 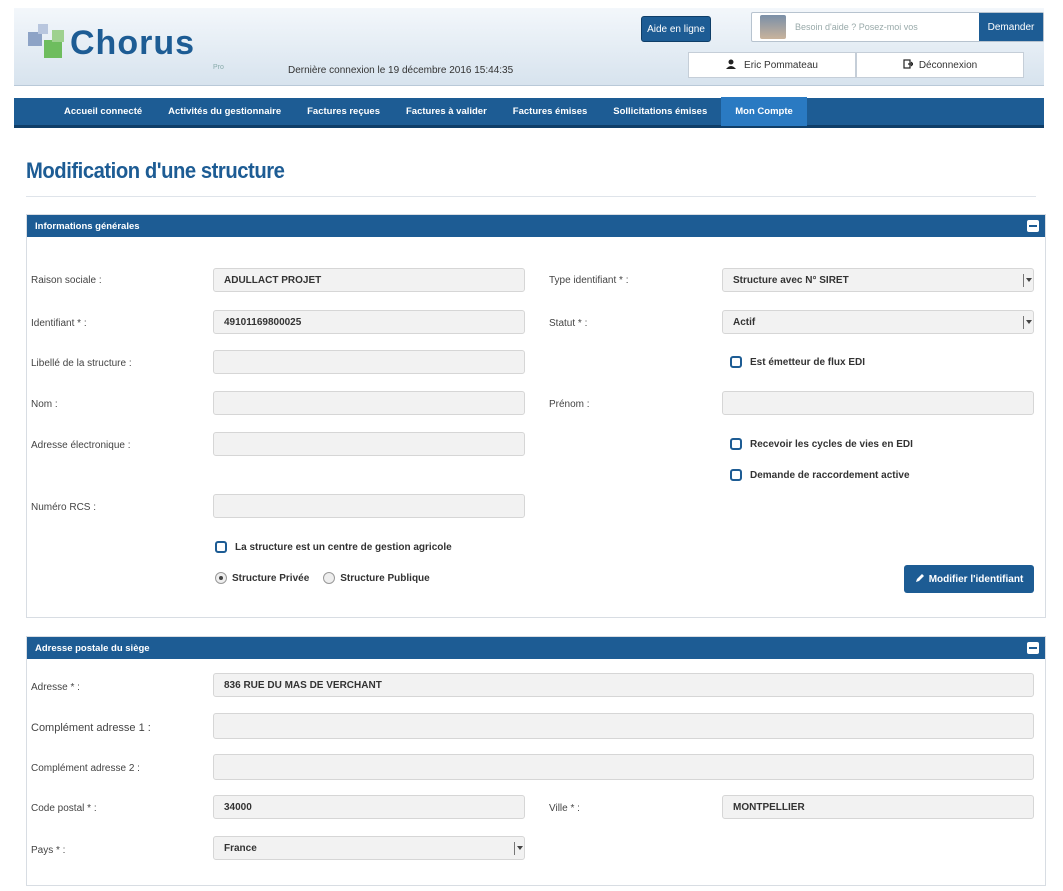 What do you see at coordinates (781, 65) in the screenshot?
I see `user-name: Eric Pommateau` at bounding box center [781, 65].